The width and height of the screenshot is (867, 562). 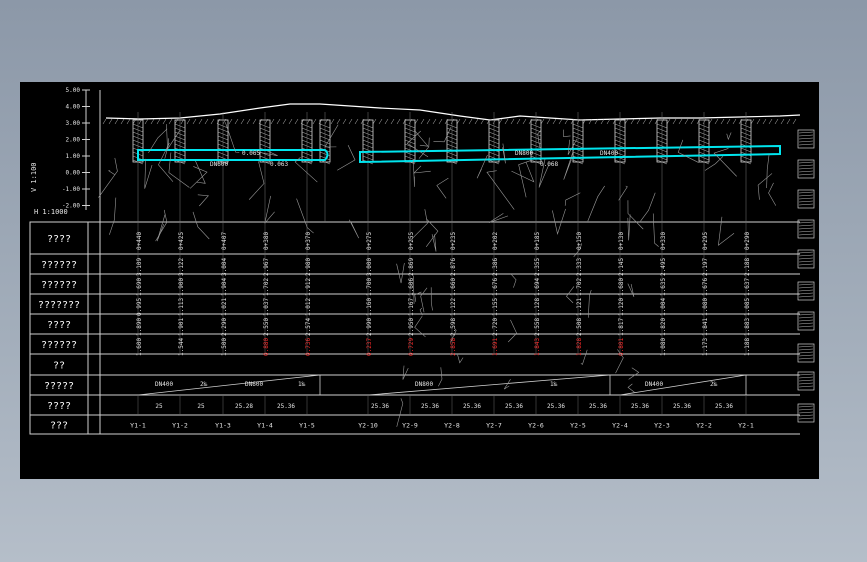 What do you see at coordinates (73, 123) in the screenshot?
I see `axis-tick-label: 3.00` at bounding box center [73, 123].